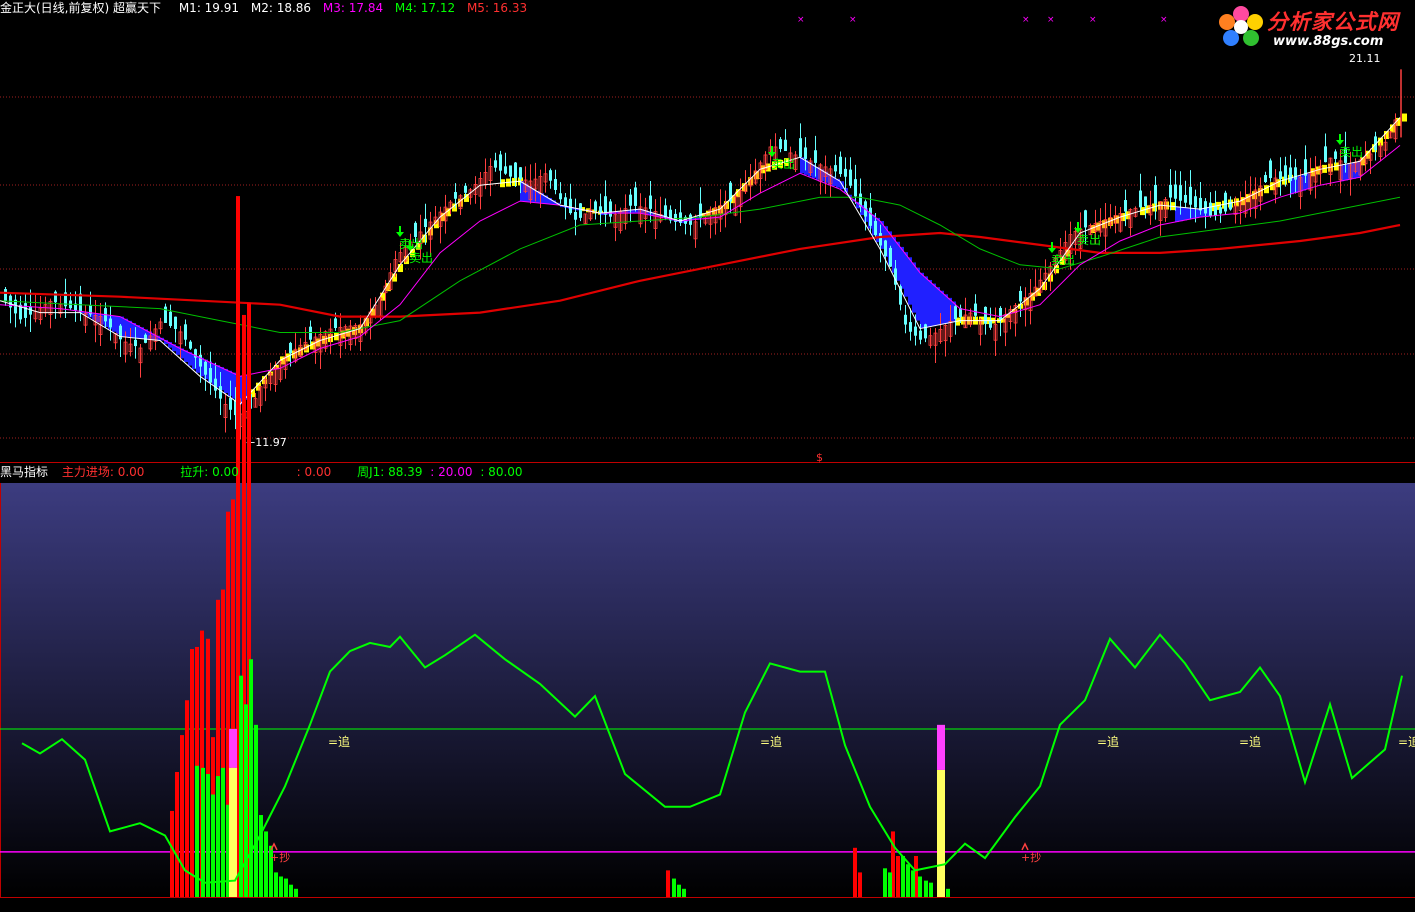 This screenshot has height=912, width=1415. I want to click on ma-line-m5, so click(700, 270).